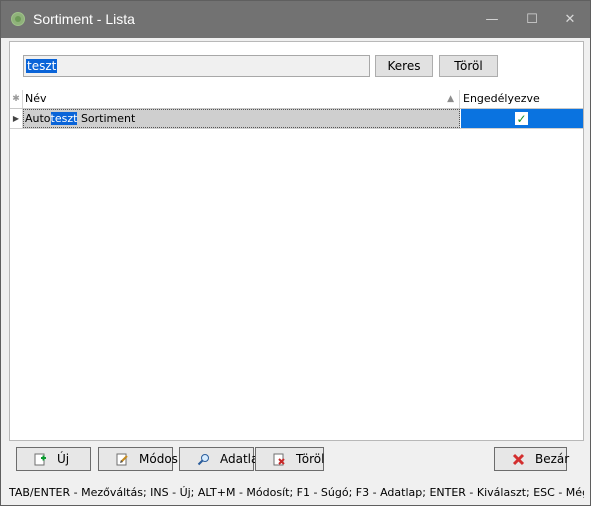  I want to click on row-name-prefix: Auto, so click(38, 118).